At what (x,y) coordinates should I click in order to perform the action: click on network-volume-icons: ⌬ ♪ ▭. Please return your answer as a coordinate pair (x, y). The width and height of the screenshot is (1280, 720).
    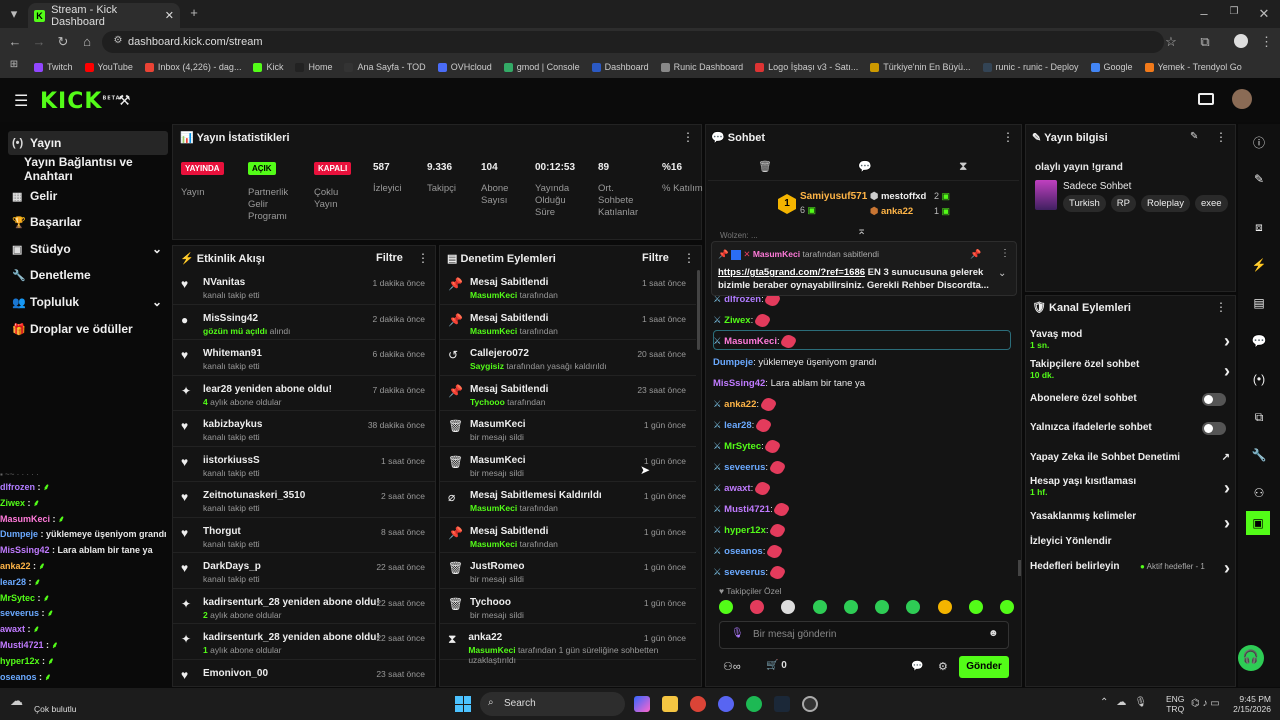
    Looking at the image, I should click on (1205, 703).